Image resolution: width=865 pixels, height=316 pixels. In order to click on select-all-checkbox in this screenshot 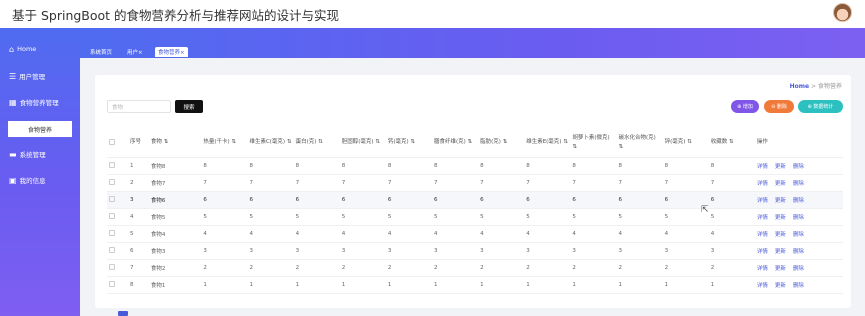, I will do `click(117, 143)`.